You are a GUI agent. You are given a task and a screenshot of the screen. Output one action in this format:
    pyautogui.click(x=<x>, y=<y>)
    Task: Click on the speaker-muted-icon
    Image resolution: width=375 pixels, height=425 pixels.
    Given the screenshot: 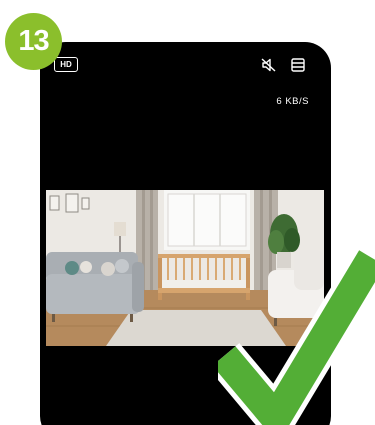 What is the action you would take?
    pyautogui.click(x=269, y=65)
    